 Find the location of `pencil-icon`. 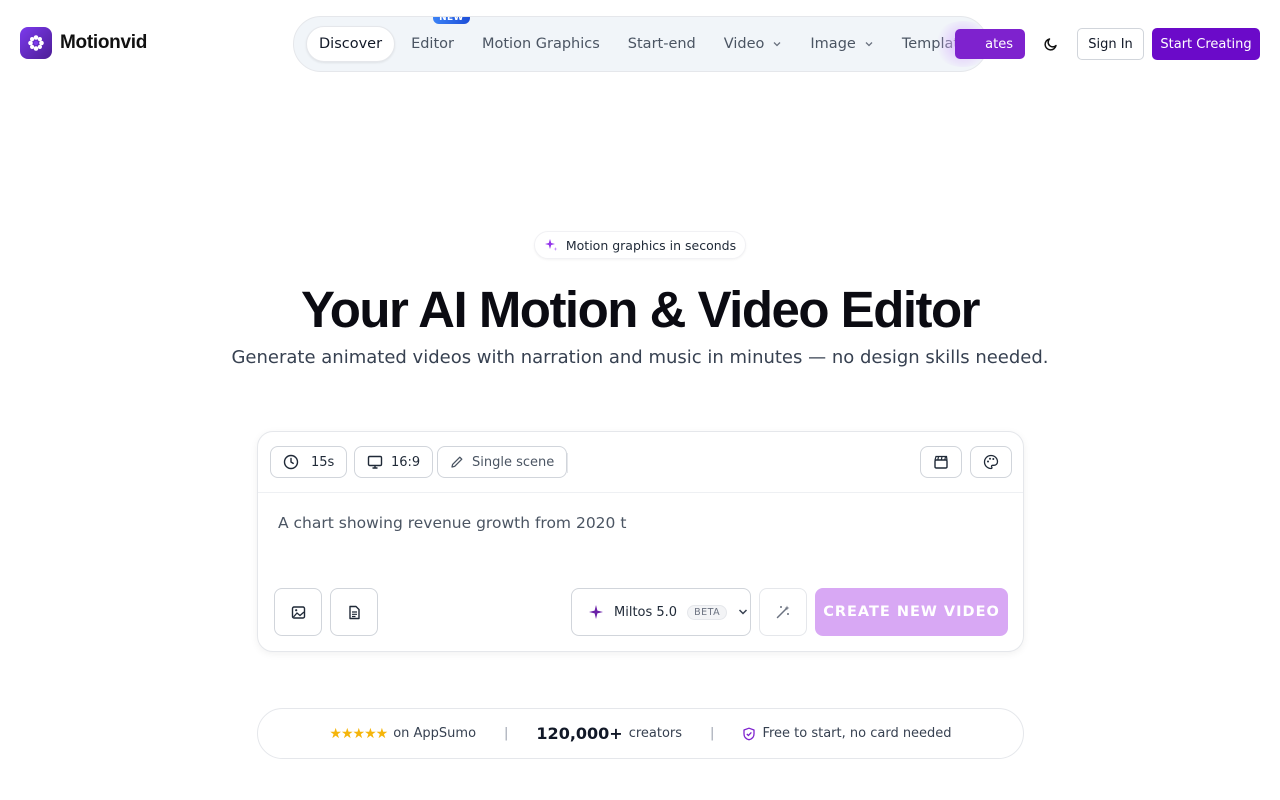

pencil-icon is located at coordinates (457, 462).